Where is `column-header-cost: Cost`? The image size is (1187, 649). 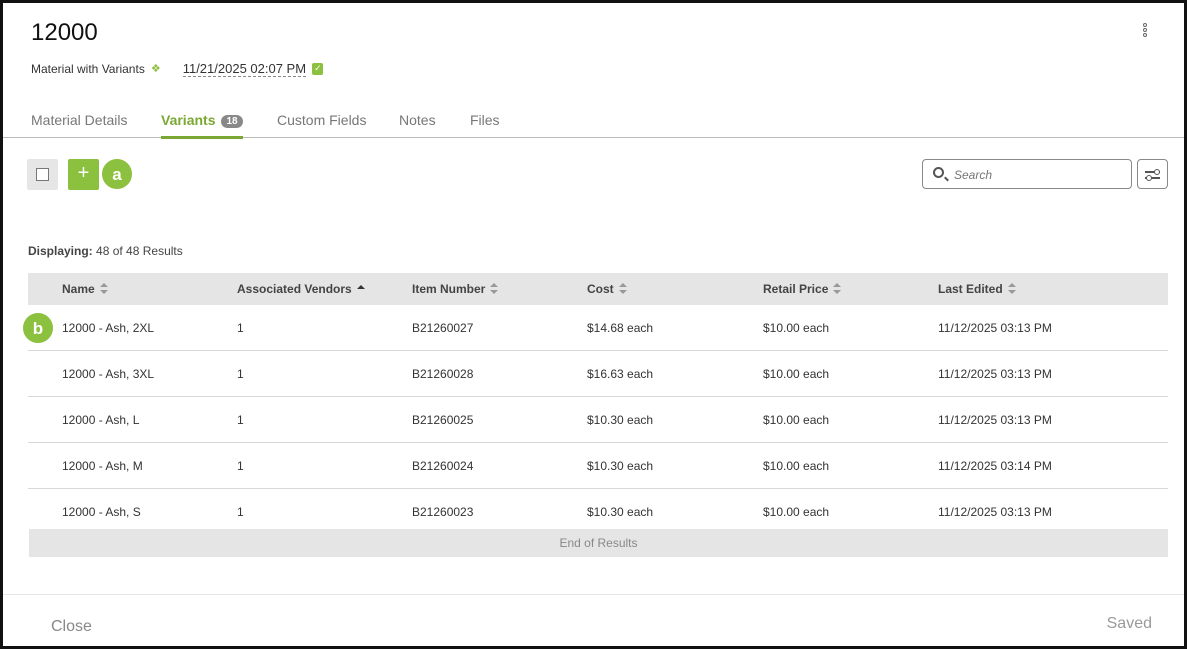 column-header-cost: Cost is located at coordinates (607, 289).